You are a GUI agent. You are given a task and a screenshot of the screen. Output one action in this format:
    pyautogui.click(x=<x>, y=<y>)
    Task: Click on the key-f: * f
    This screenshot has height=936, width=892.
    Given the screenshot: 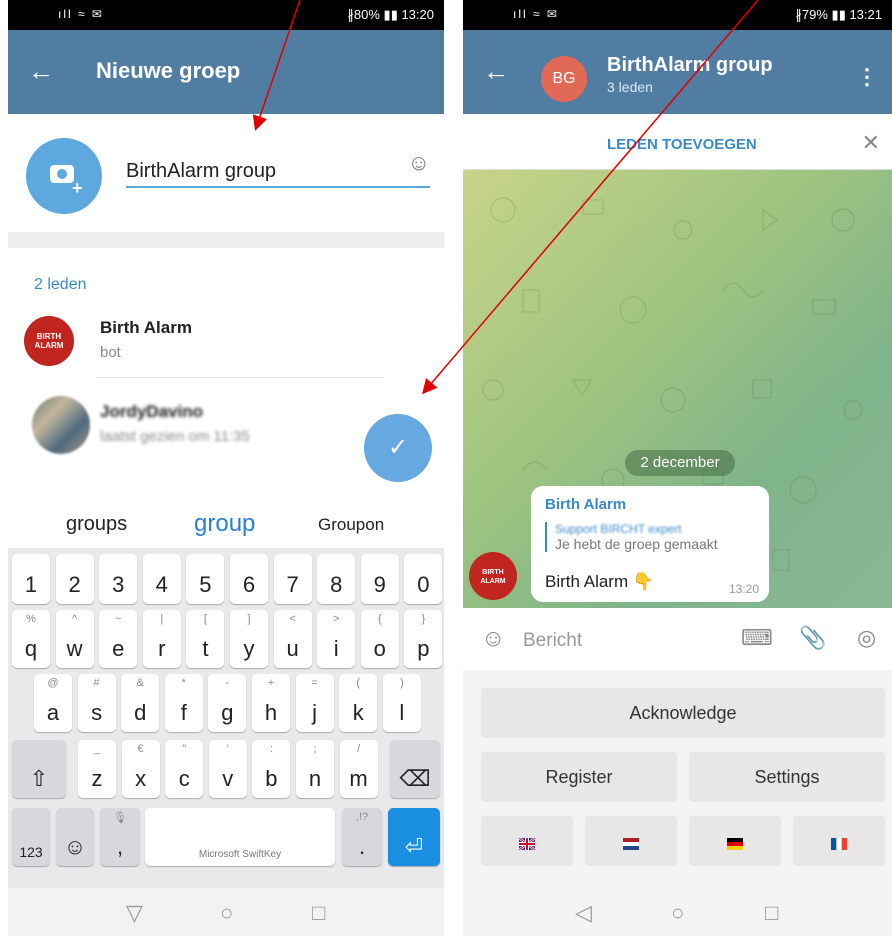 What is the action you would take?
    pyautogui.click(x=183, y=703)
    